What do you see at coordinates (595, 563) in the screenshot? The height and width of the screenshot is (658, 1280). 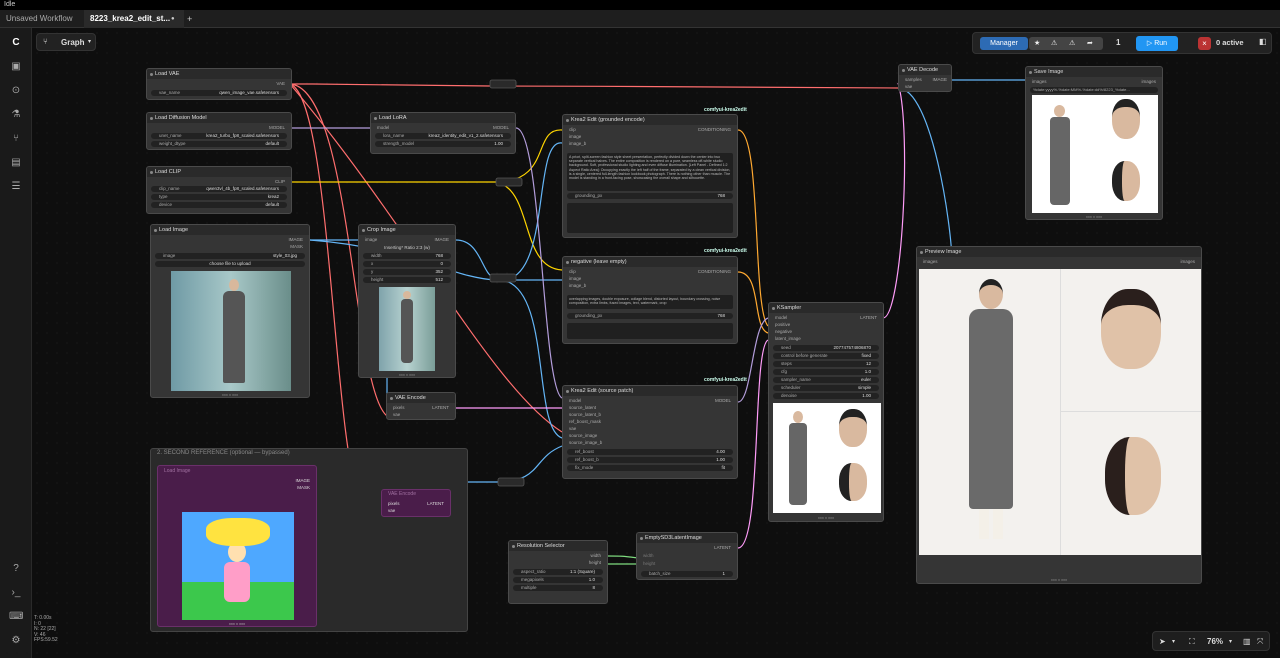 I see `output-height: height` at bounding box center [595, 563].